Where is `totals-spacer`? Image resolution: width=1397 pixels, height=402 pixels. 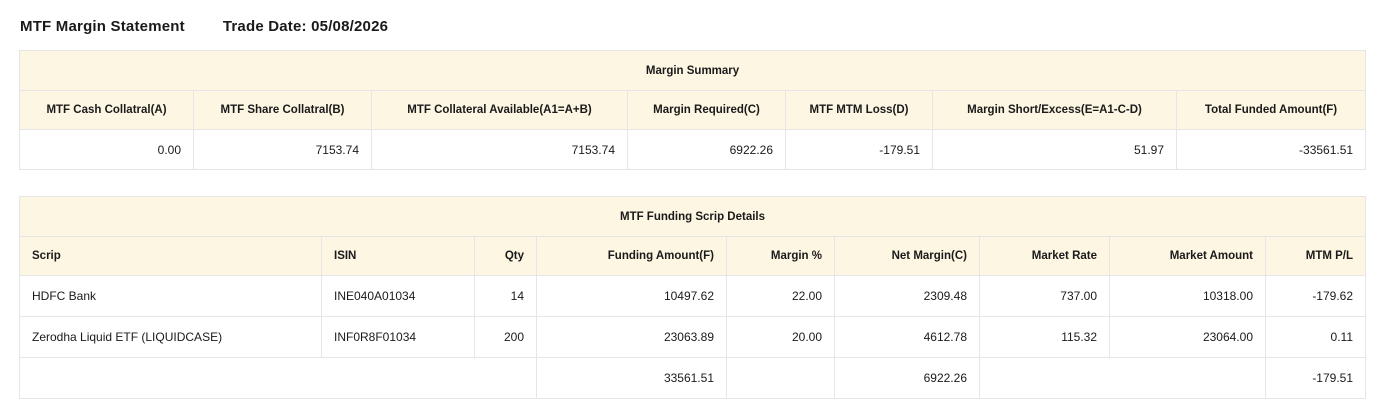 totals-spacer is located at coordinates (278, 378).